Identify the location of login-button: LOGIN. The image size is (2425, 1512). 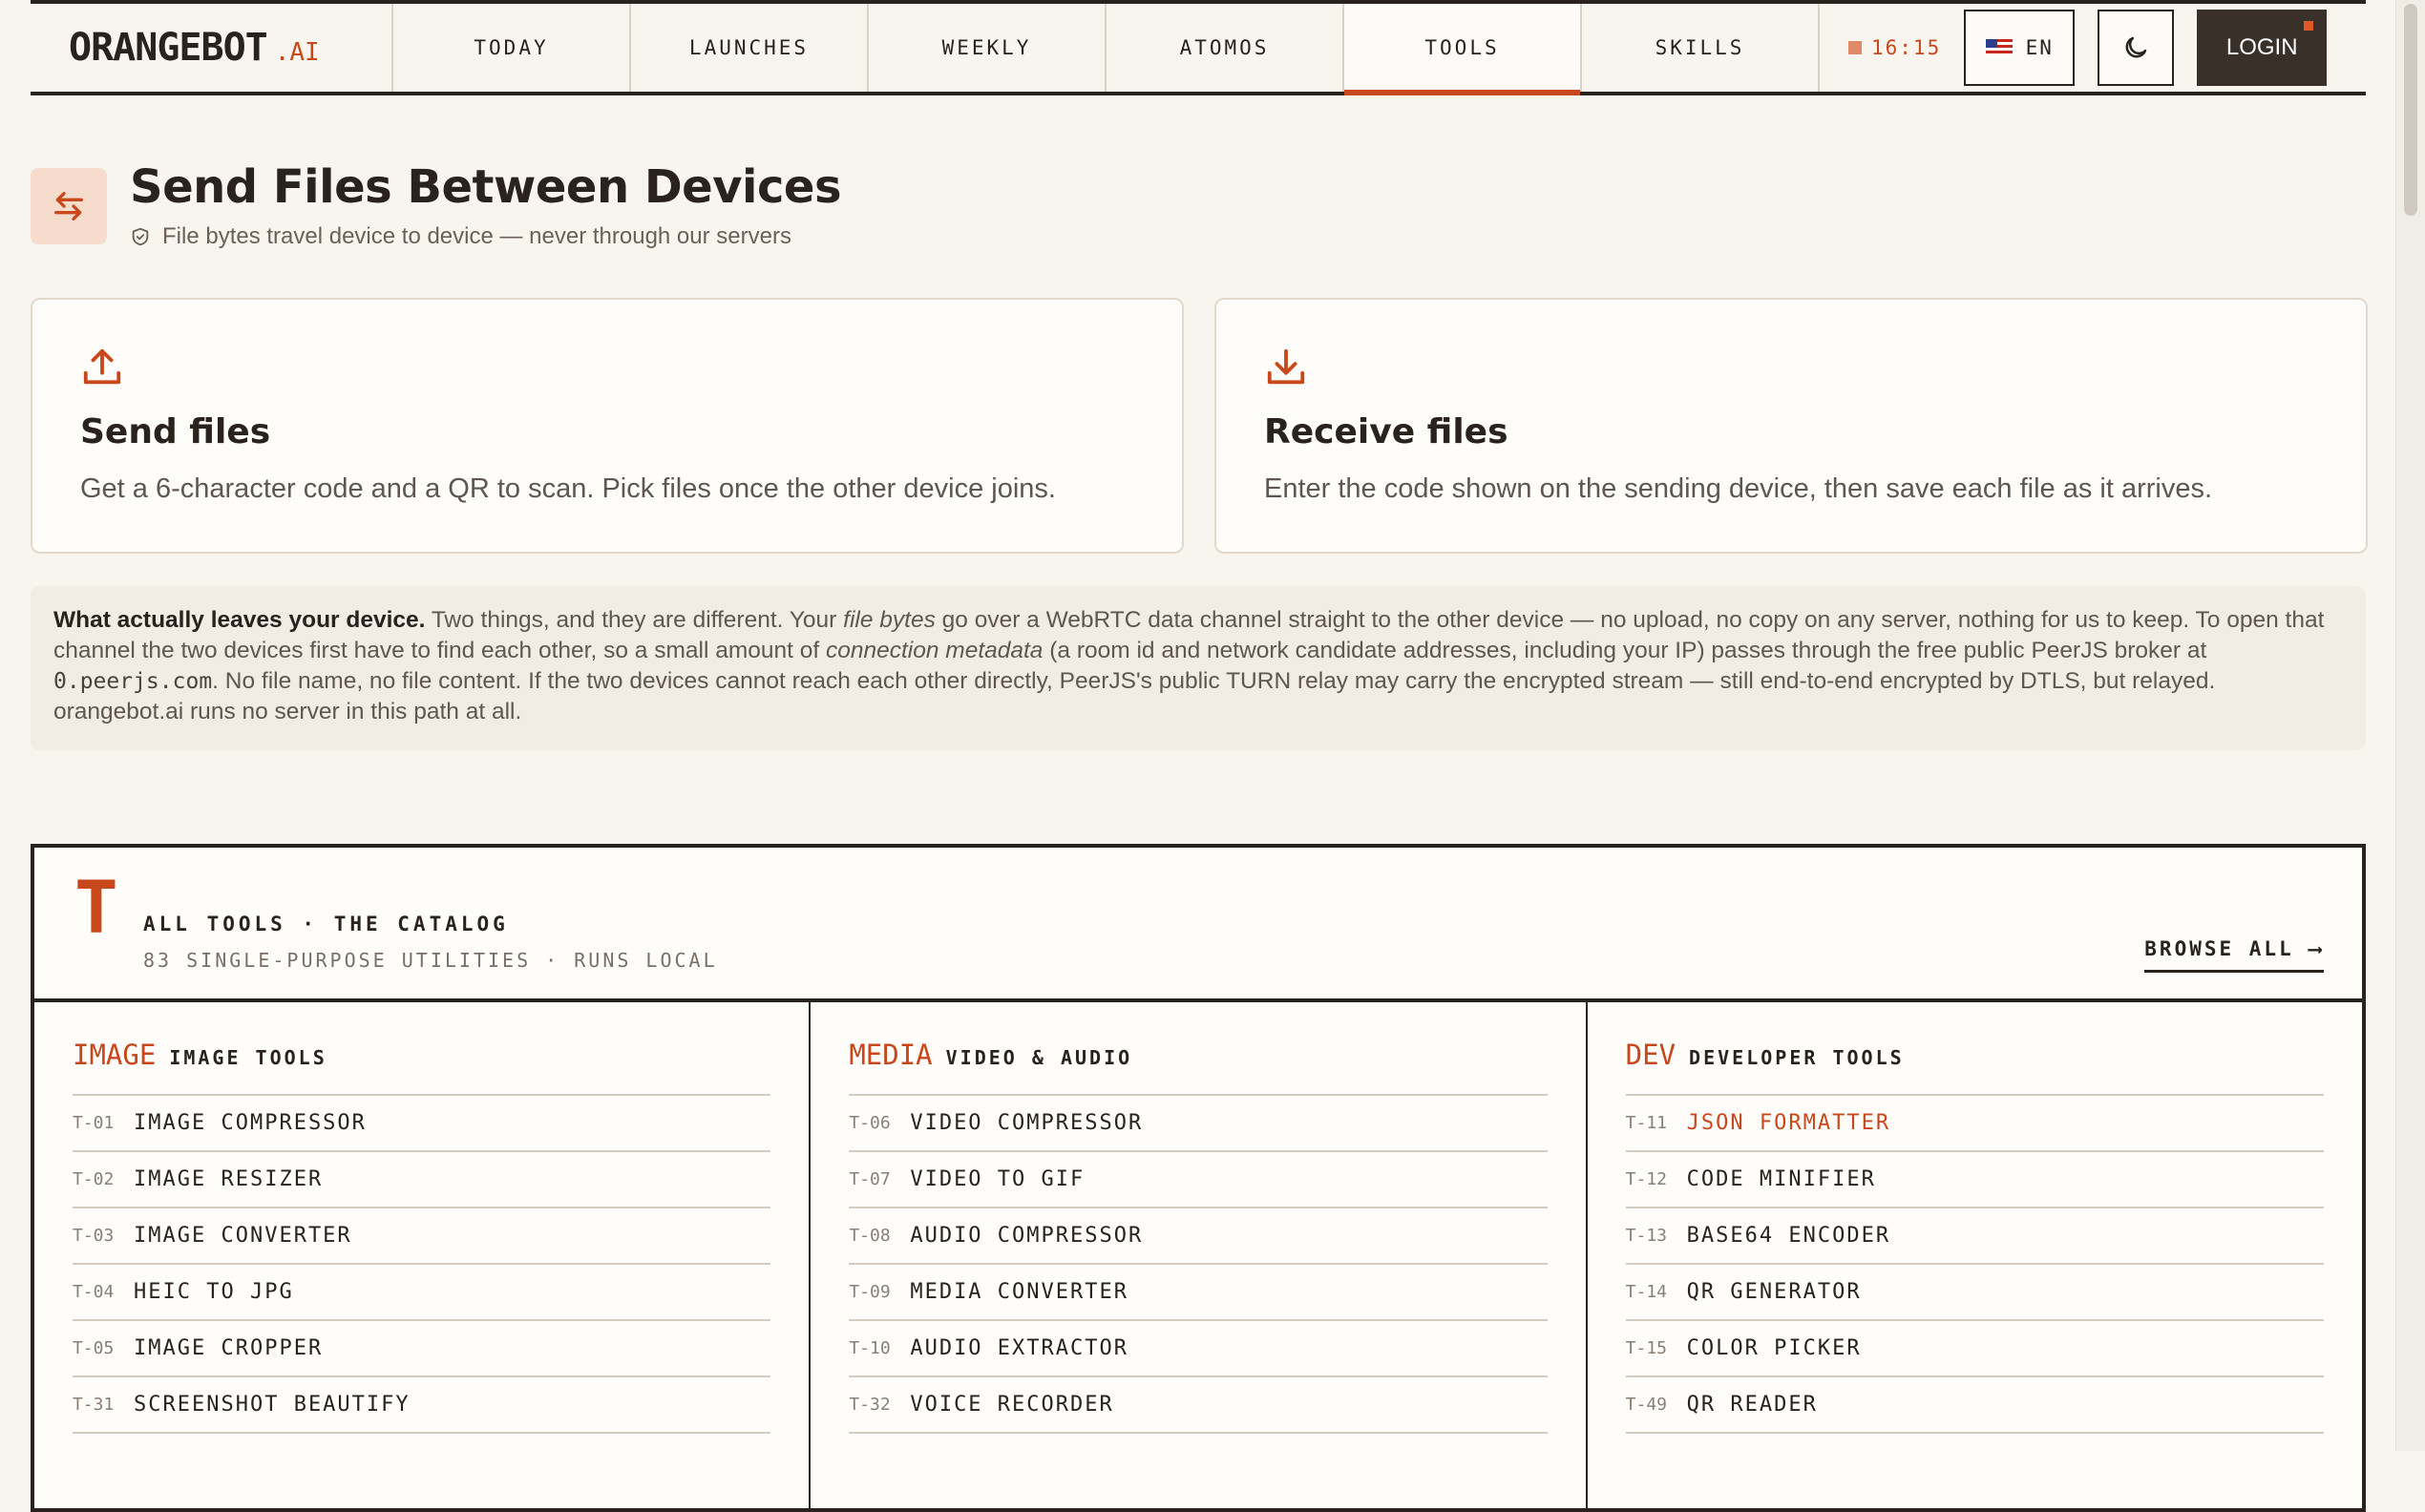
(2262, 48).